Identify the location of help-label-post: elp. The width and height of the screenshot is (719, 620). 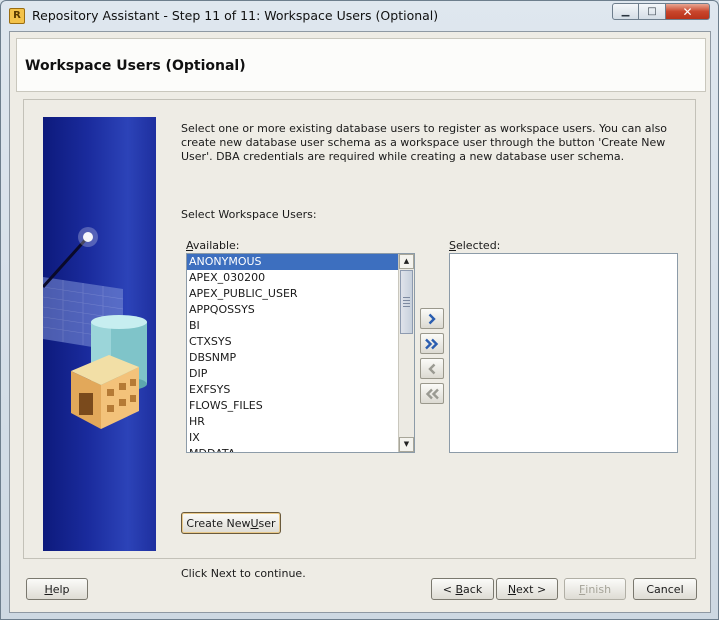
(61, 589).